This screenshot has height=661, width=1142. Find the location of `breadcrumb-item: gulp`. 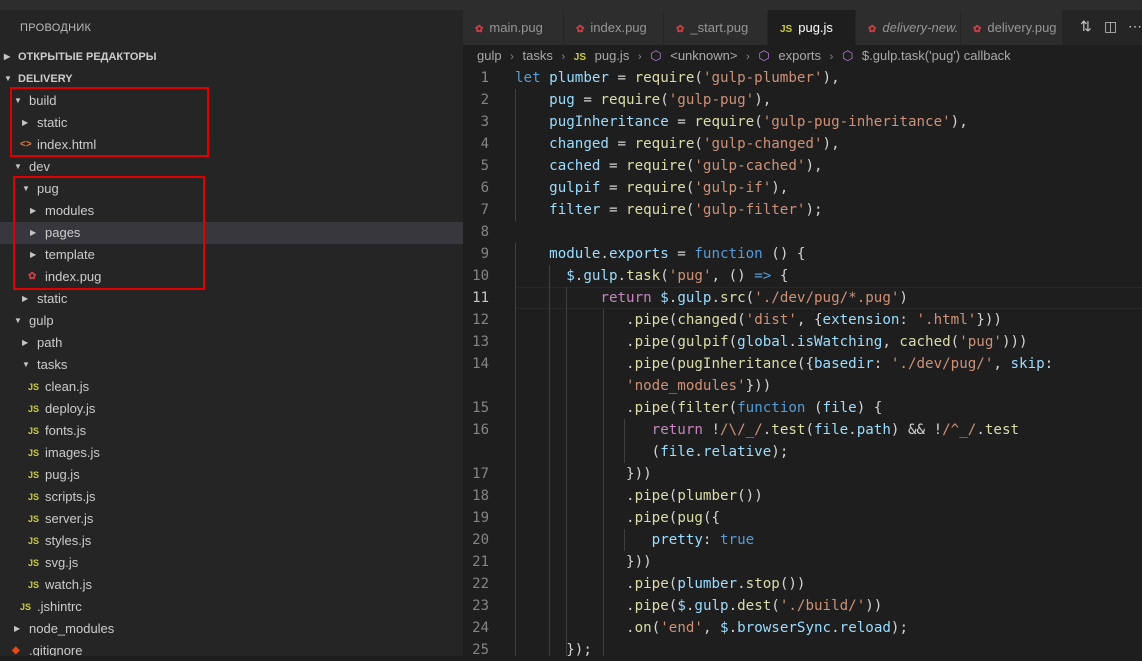

breadcrumb-item: gulp is located at coordinates (489, 55).